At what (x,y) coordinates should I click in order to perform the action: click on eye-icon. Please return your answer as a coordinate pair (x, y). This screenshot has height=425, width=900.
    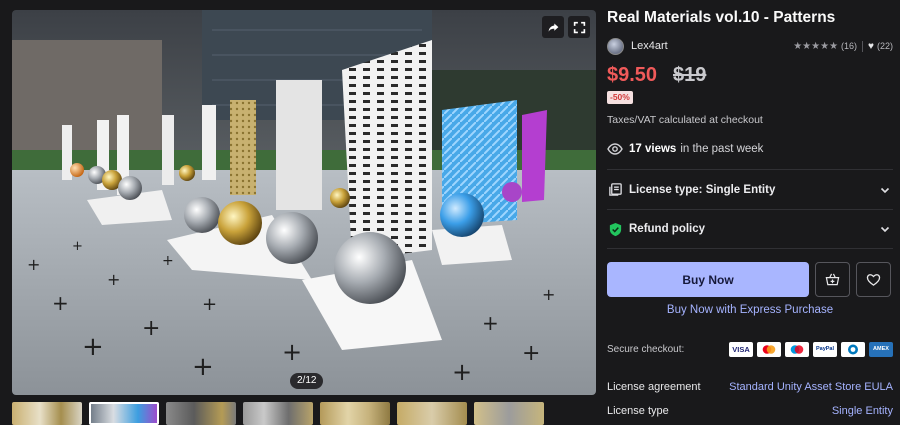
    Looking at the image, I should click on (615, 149).